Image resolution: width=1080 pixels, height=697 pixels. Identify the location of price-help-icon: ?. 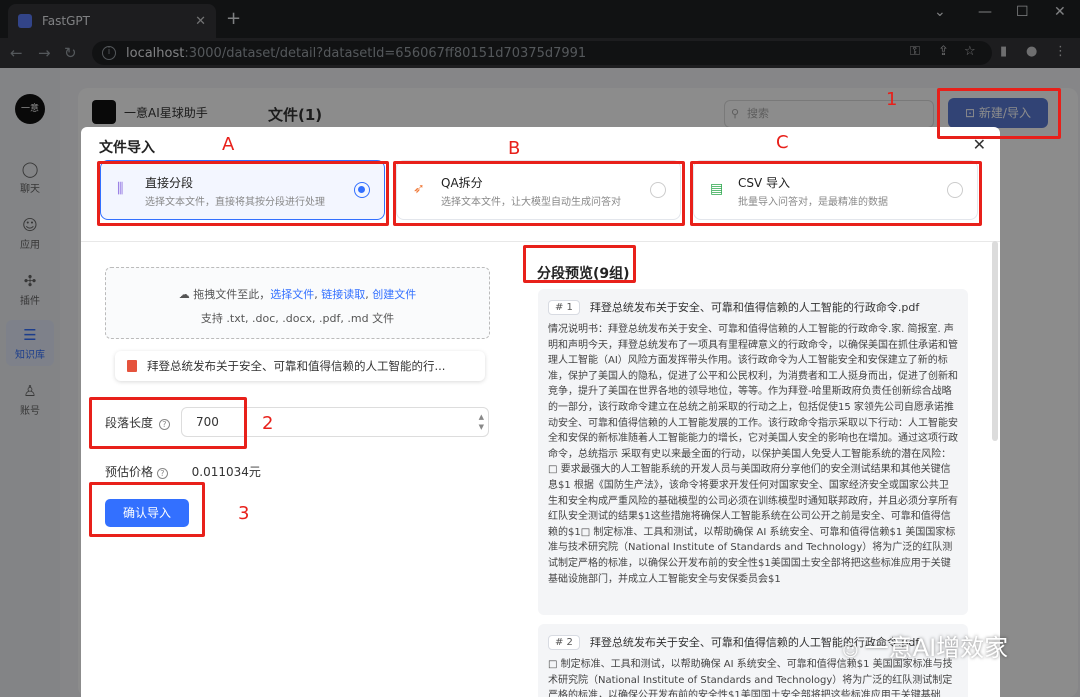
(162, 473).